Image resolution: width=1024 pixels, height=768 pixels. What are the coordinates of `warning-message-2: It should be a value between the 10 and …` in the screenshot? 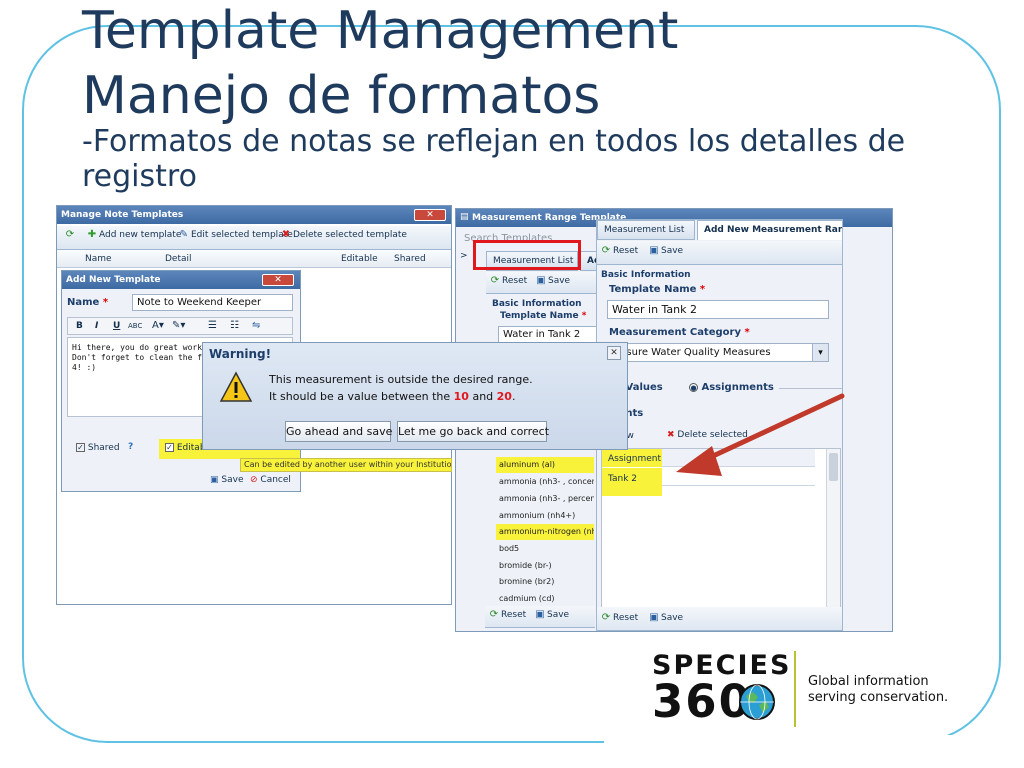 It's located at (392, 396).